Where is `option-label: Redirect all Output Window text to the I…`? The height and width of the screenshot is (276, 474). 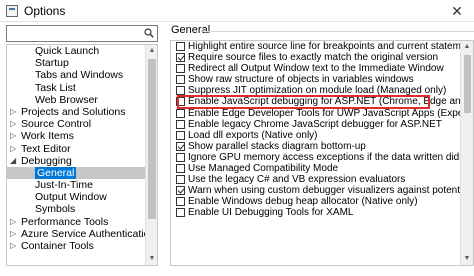 option-label: Redirect all Output Window text to the I… is located at coordinates (316, 69).